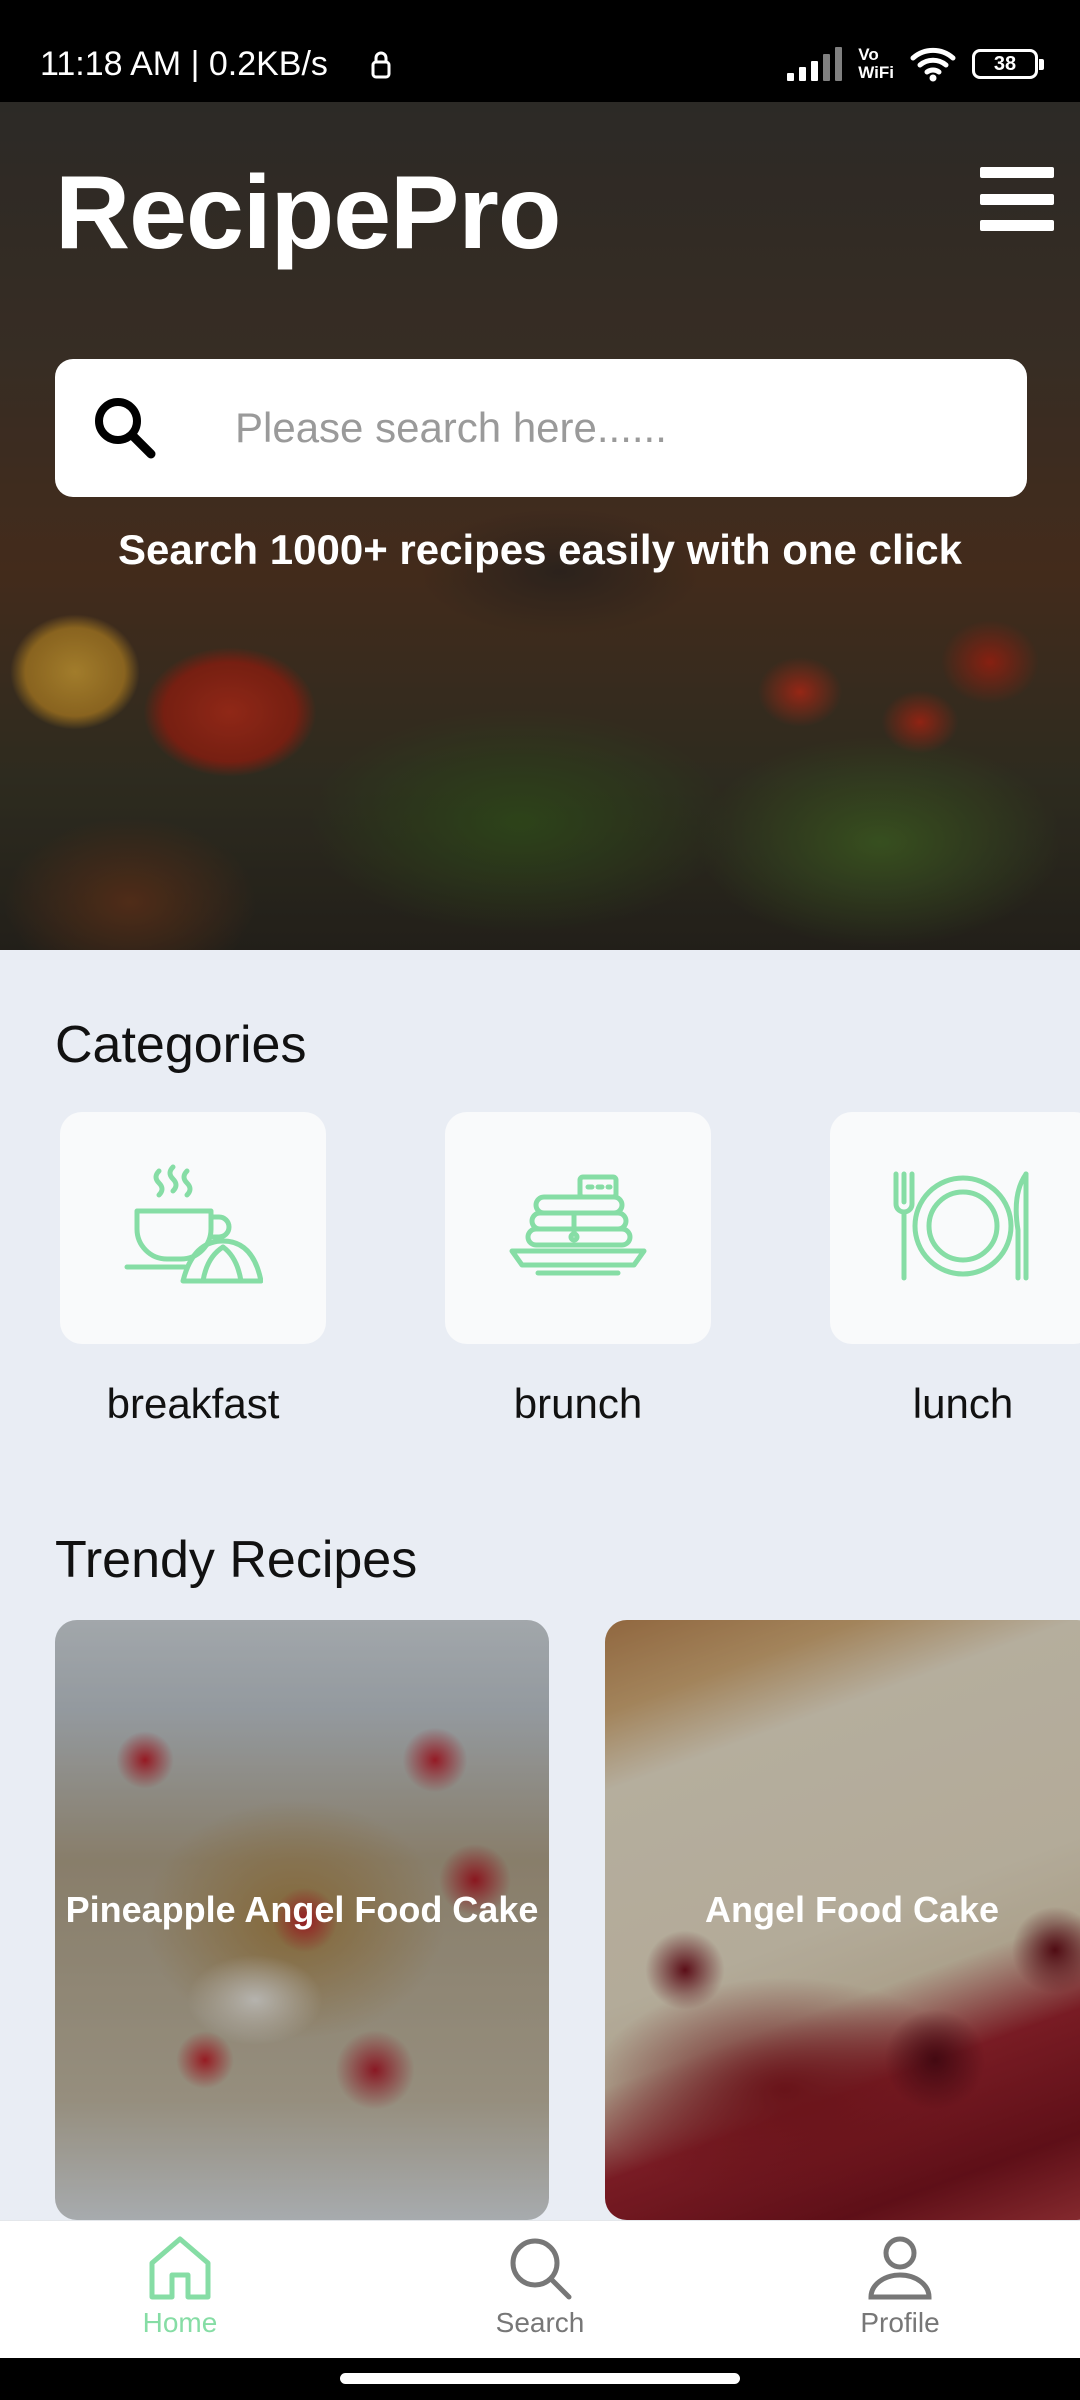 Image resolution: width=1080 pixels, height=2400 pixels. What do you see at coordinates (236, 1560) in the screenshot?
I see `trendy-recipes-heading: Trendy Recipes` at bounding box center [236, 1560].